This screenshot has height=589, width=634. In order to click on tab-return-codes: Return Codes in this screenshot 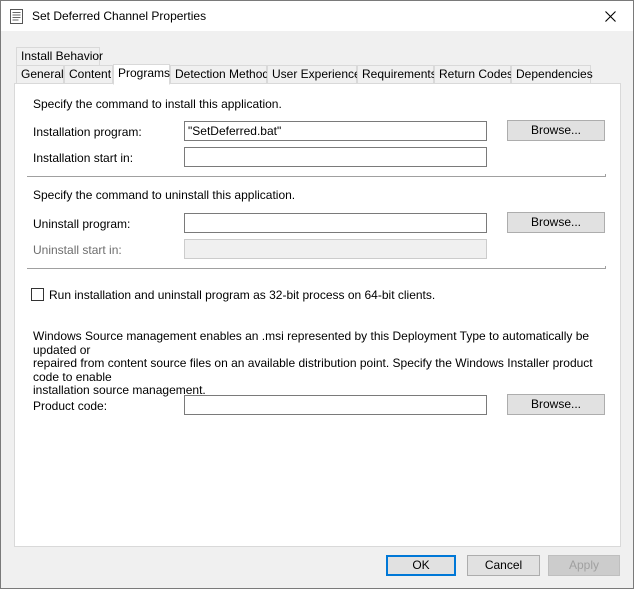, I will do `click(474, 74)`.